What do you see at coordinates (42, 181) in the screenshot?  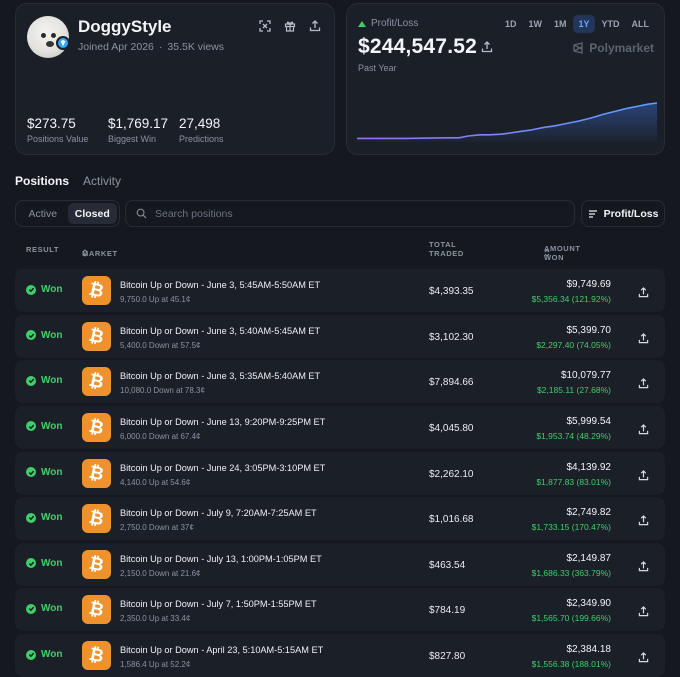 I see `tab-positions: Positions` at bounding box center [42, 181].